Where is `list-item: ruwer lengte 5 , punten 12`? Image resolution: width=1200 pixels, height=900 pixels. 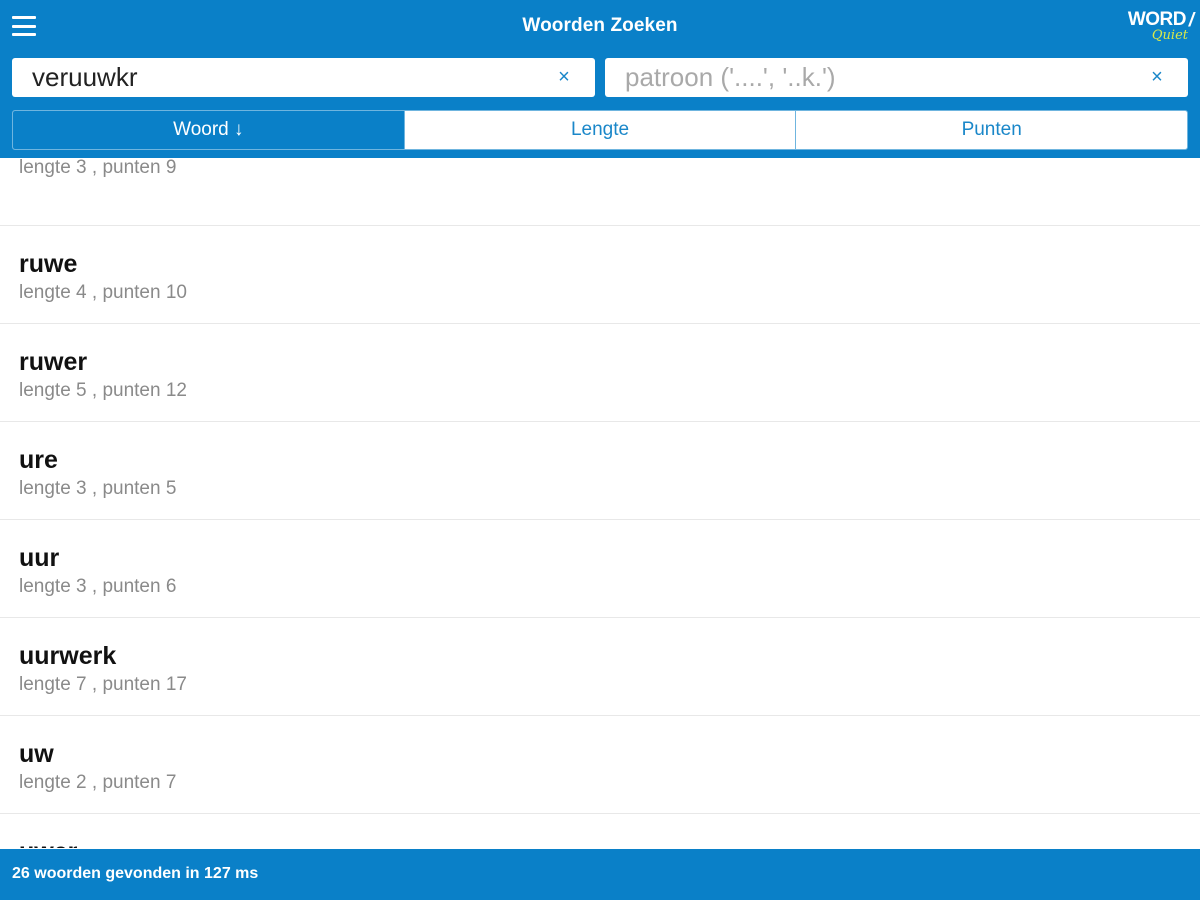
list-item: ruwer lengte 5 , punten 12 is located at coordinates (600, 373).